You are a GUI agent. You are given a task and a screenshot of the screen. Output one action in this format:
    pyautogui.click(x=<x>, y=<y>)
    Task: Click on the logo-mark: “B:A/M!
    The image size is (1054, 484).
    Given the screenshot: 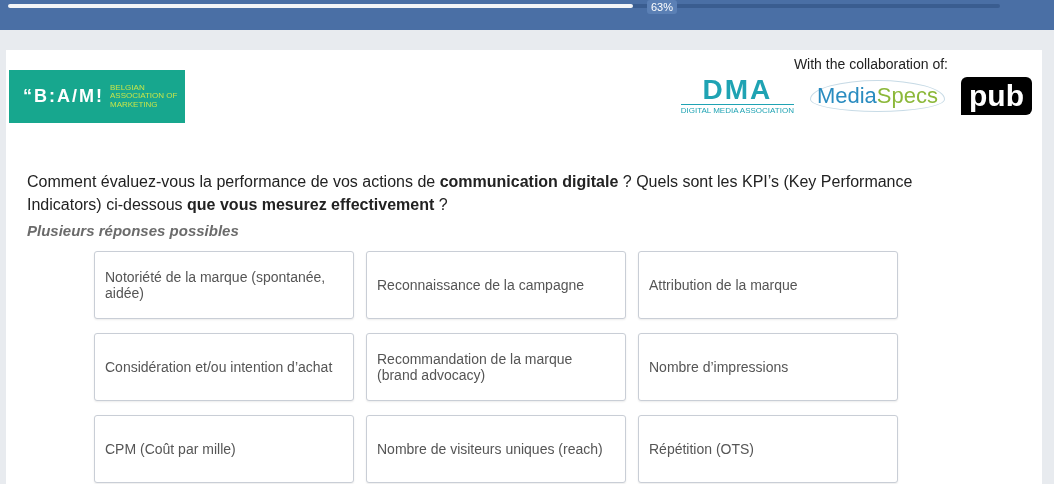 What is the action you would take?
    pyautogui.click(x=63, y=96)
    